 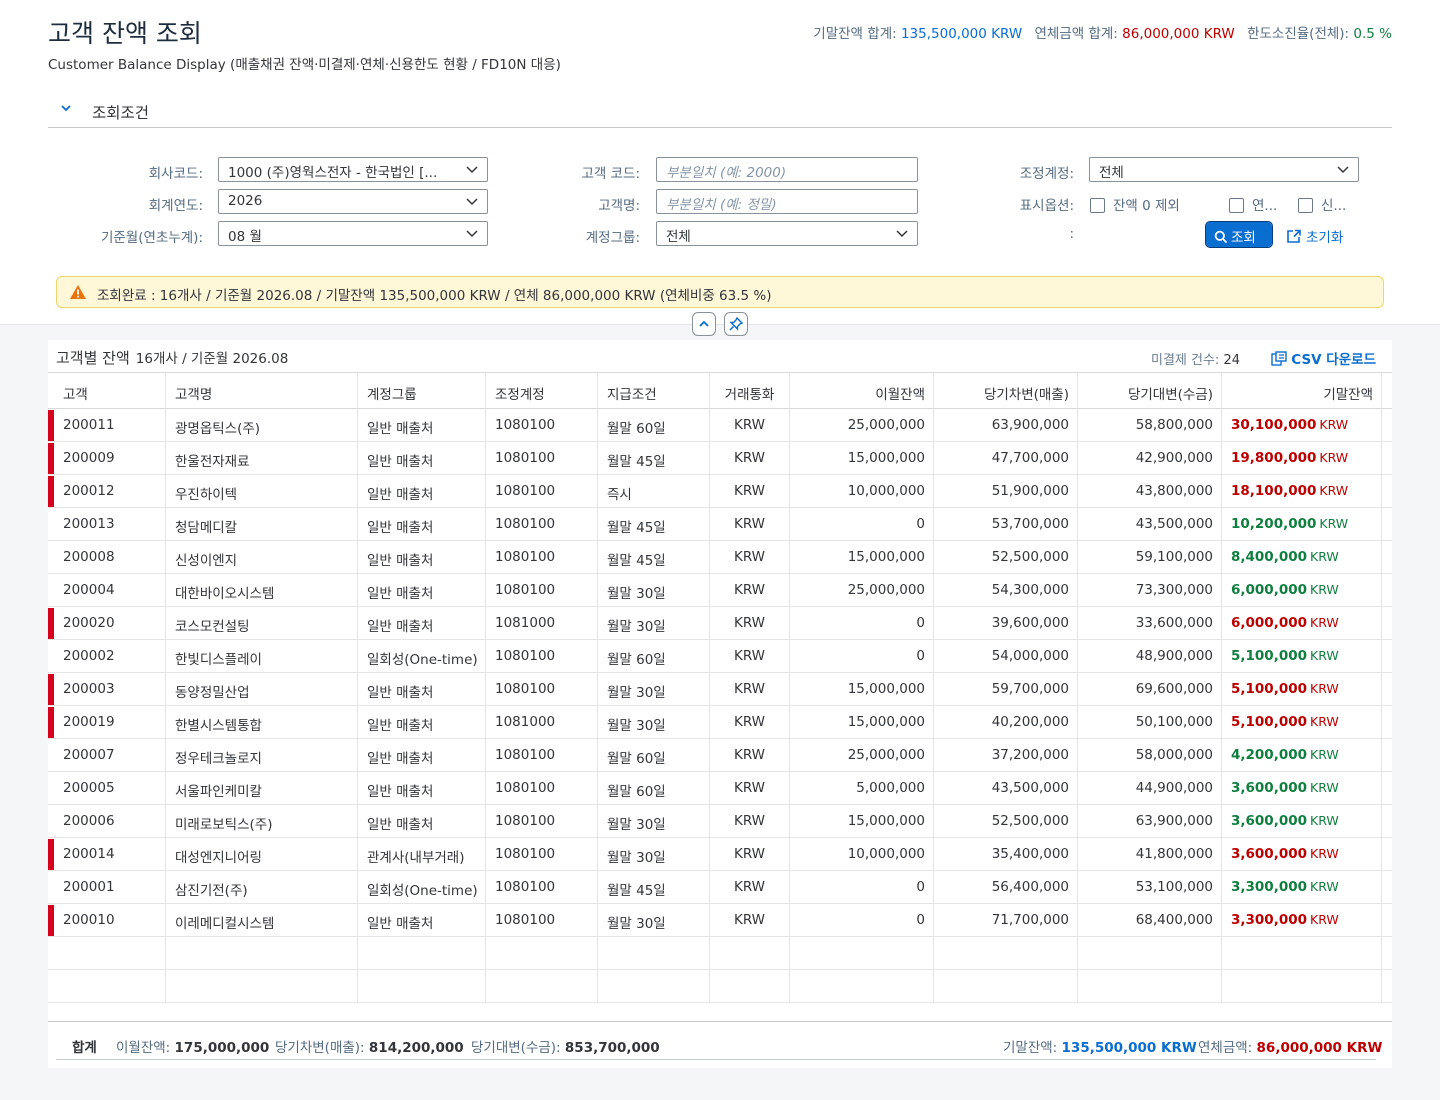 I want to click on reset-button: 초기화, so click(x=1314, y=236).